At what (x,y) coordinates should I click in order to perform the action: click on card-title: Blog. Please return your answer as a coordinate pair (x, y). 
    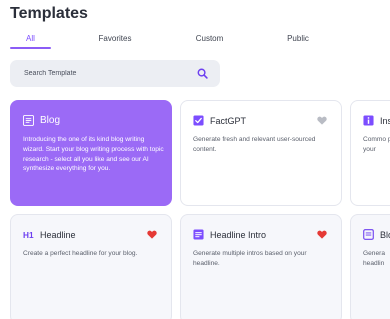
    Looking at the image, I should click on (50, 120).